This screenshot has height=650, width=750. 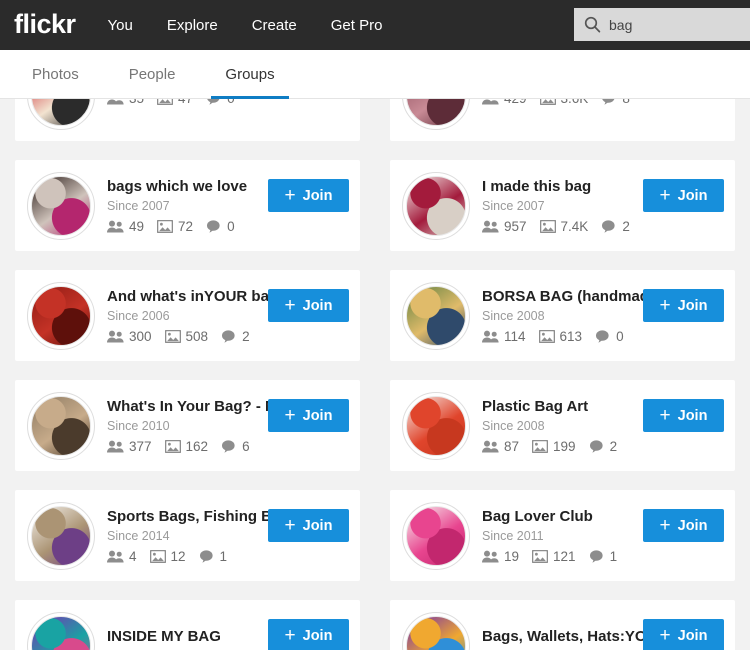 What do you see at coordinates (129, 446) in the screenshot?
I see `stat-members: 377` at bounding box center [129, 446].